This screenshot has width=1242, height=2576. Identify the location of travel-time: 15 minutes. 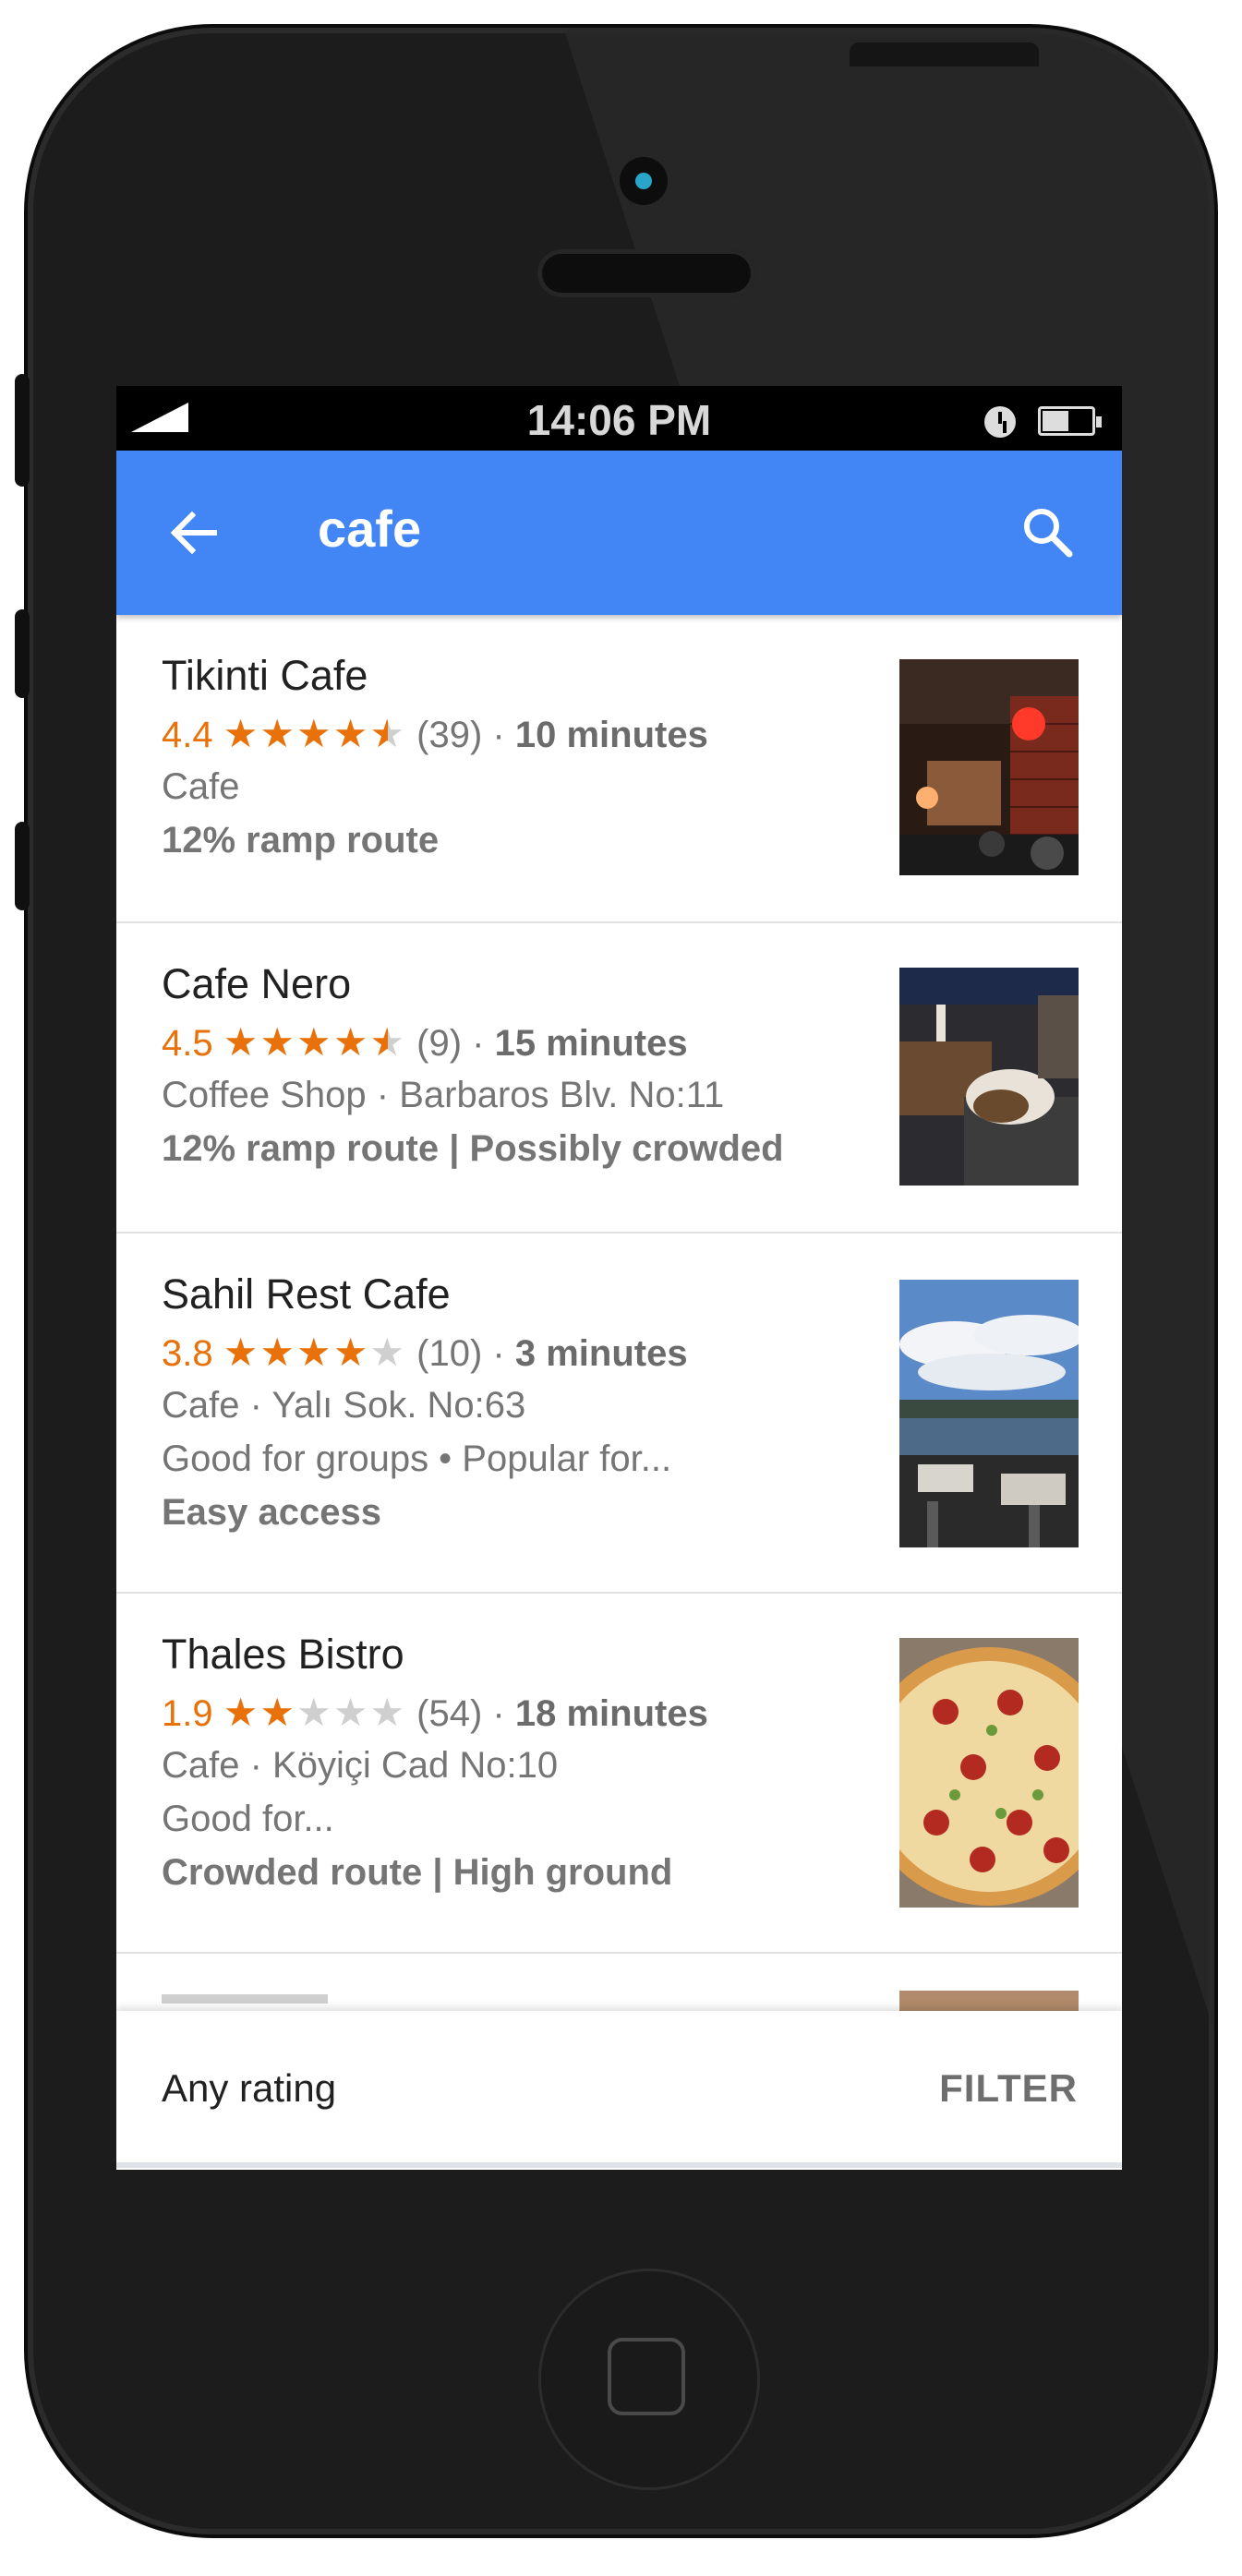
(591, 1043).